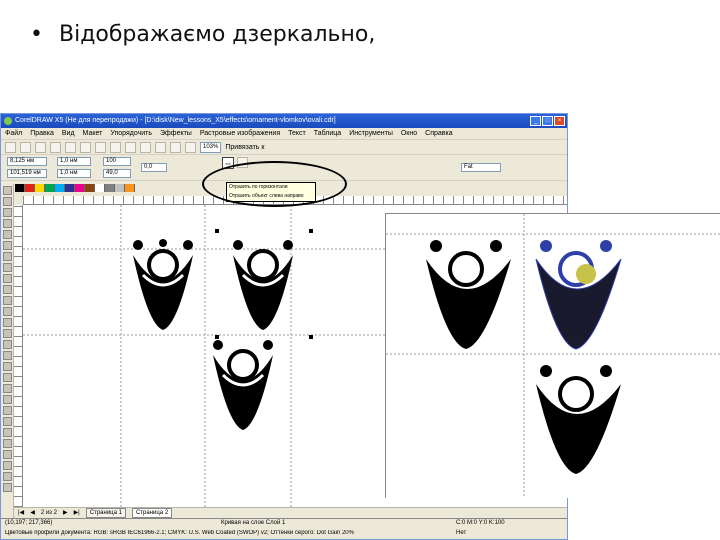  What do you see at coordinates (7, 465) in the screenshot?
I see `shadow-tool-icon` at bounding box center [7, 465].